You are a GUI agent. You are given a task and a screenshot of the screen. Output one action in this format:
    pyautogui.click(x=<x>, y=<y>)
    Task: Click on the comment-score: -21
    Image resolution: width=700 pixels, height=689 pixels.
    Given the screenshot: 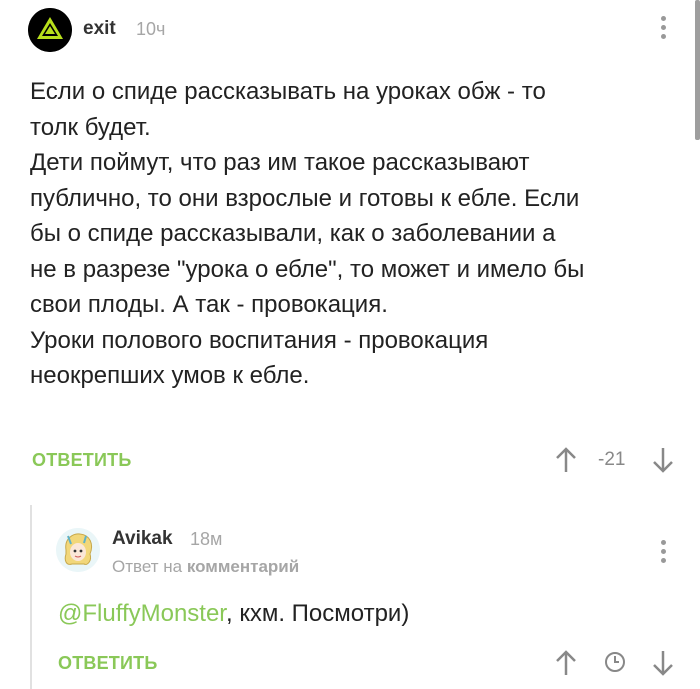 What is the action you would take?
    pyautogui.click(x=612, y=459)
    